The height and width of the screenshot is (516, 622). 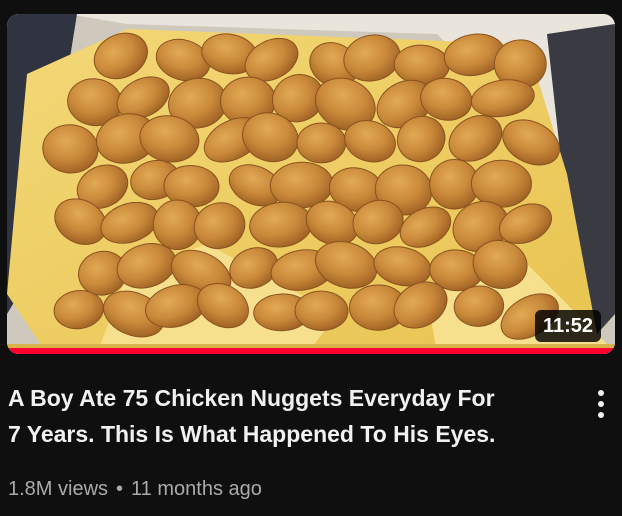 I want to click on watch-progress-bar, so click(x=311, y=351).